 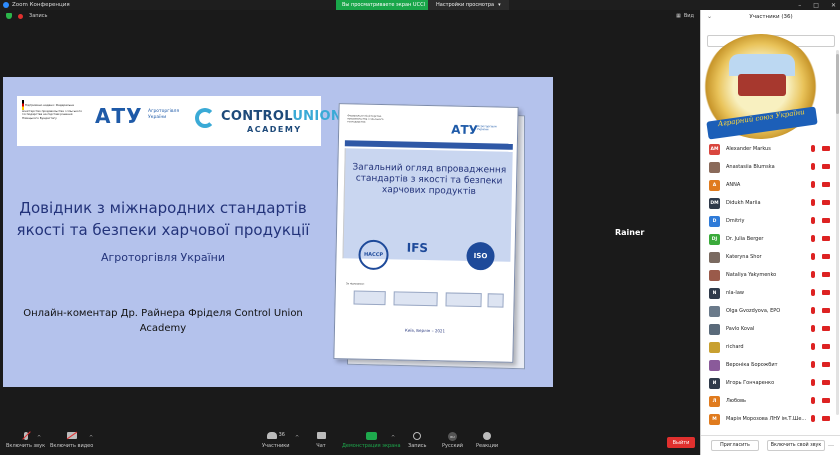 I want to click on share-screen-icon, so click(x=371, y=436).